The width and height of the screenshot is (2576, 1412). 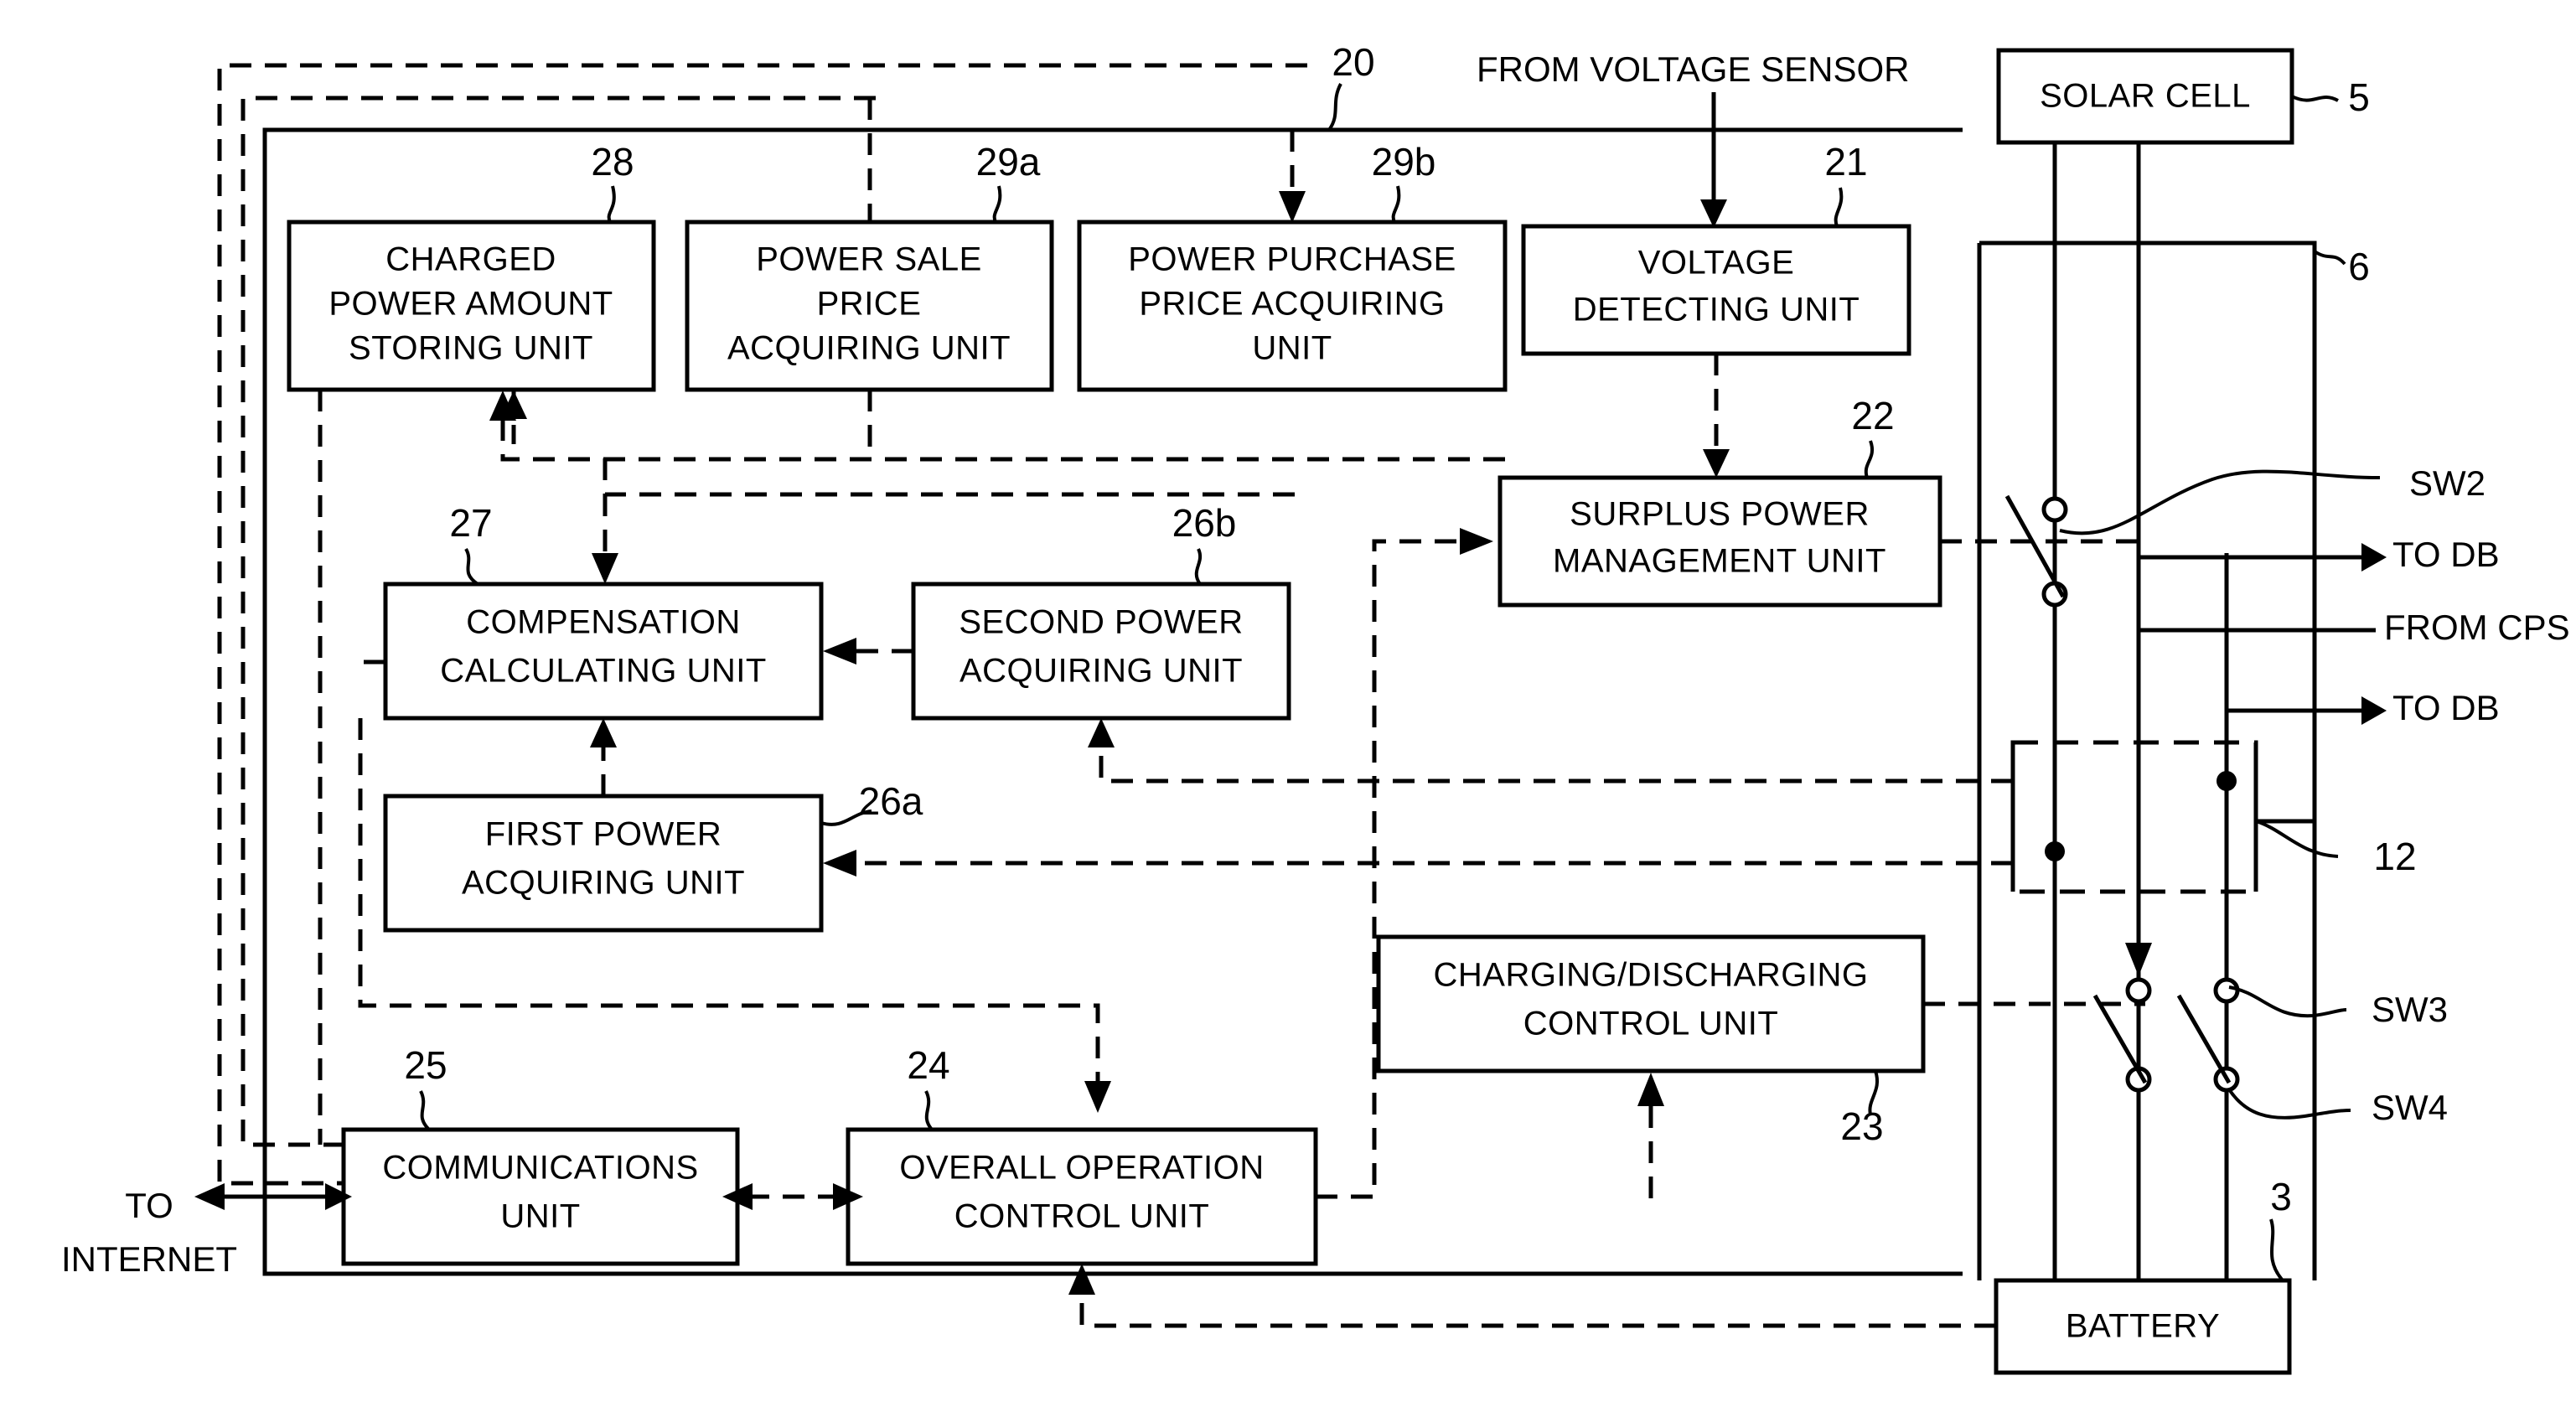 What do you see at coordinates (1839, 207) in the screenshot?
I see `ref-21-leader` at bounding box center [1839, 207].